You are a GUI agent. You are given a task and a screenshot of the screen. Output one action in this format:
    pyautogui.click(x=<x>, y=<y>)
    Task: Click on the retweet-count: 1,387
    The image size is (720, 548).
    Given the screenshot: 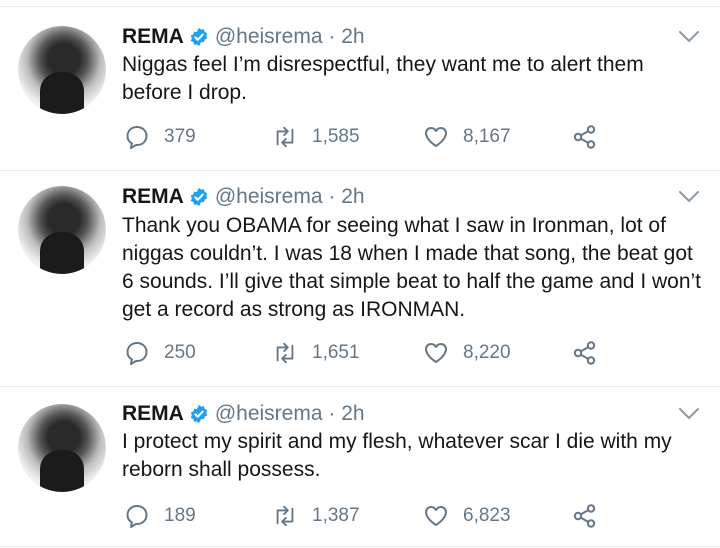 What is the action you would take?
    pyautogui.click(x=336, y=515)
    